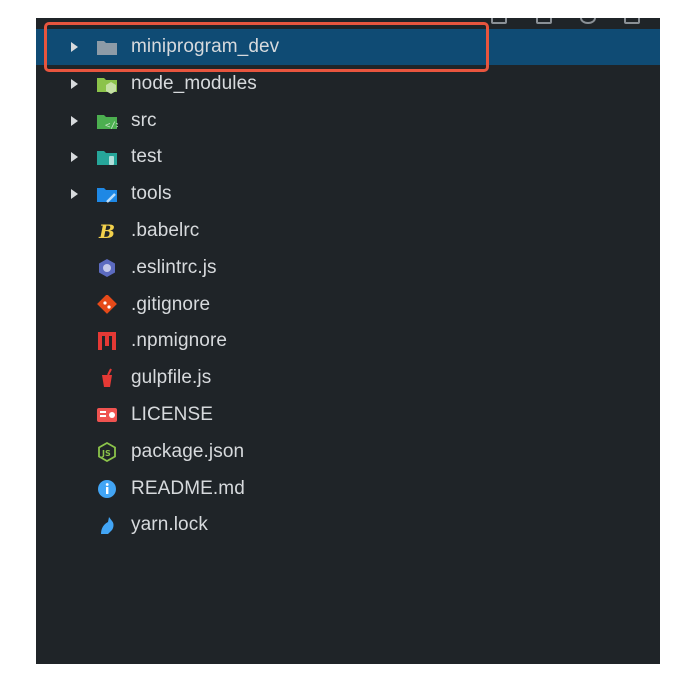  What do you see at coordinates (348, 47) in the screenshot?
I see `tree-folder-row: miniprogram_dev` at bounding box center [348, 47].